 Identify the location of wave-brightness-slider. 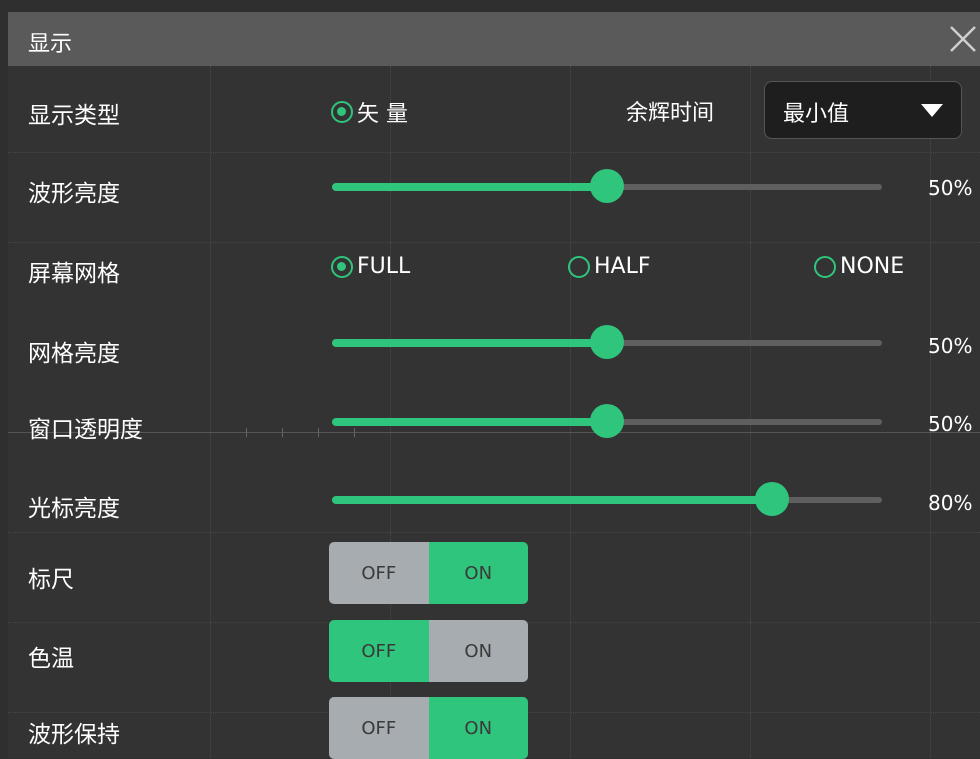
(607, 186).